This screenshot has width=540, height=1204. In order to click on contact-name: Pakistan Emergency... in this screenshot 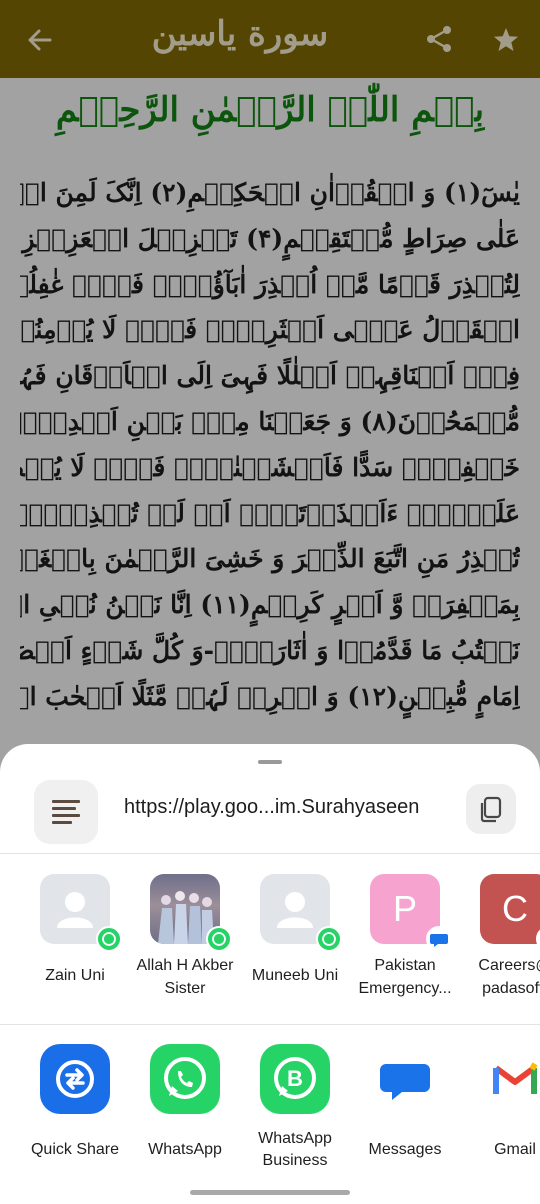, I will do `click(405, 977)`.